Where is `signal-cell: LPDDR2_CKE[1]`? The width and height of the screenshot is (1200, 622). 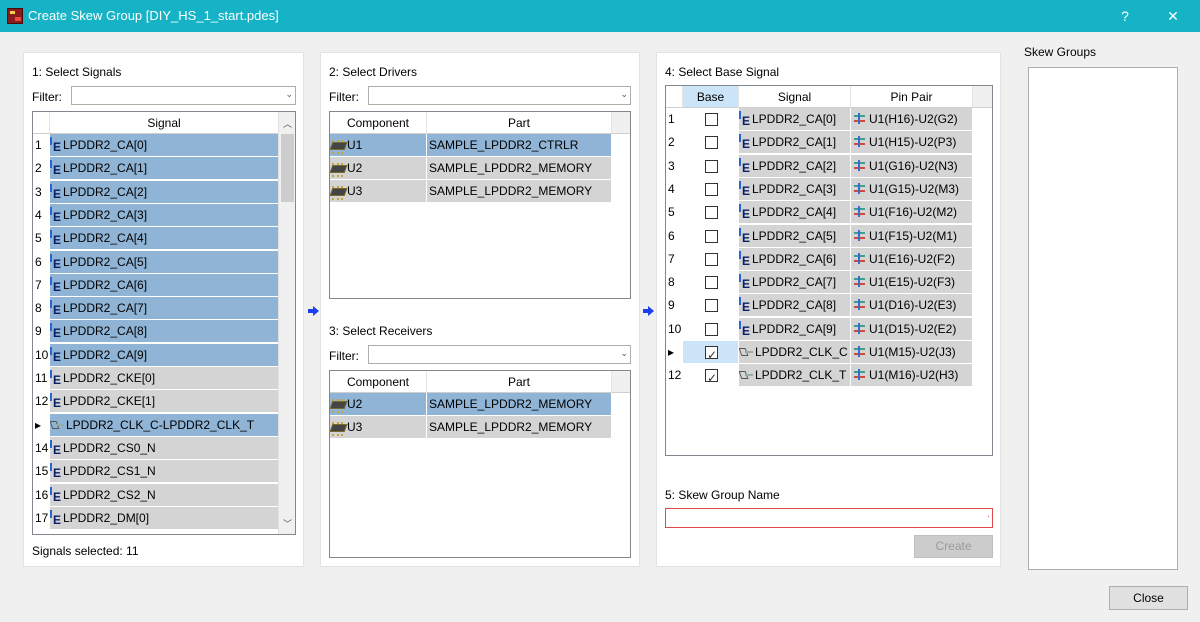
signal-cell: LPDDR2_CKE[1] is located at coordinates (164, 402).